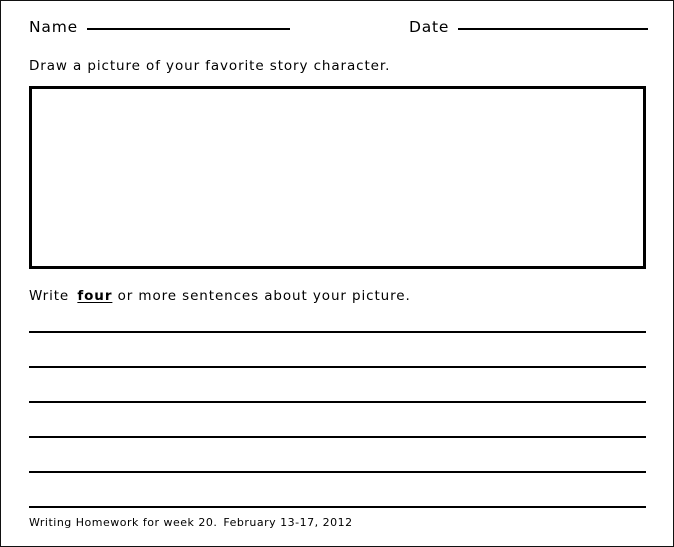 The width and height of the screenshot is (674, 547). What do you see at coordinates (53, 27) in the screenshot?
I see `name-label: Name` at bounding box center [53, 27].